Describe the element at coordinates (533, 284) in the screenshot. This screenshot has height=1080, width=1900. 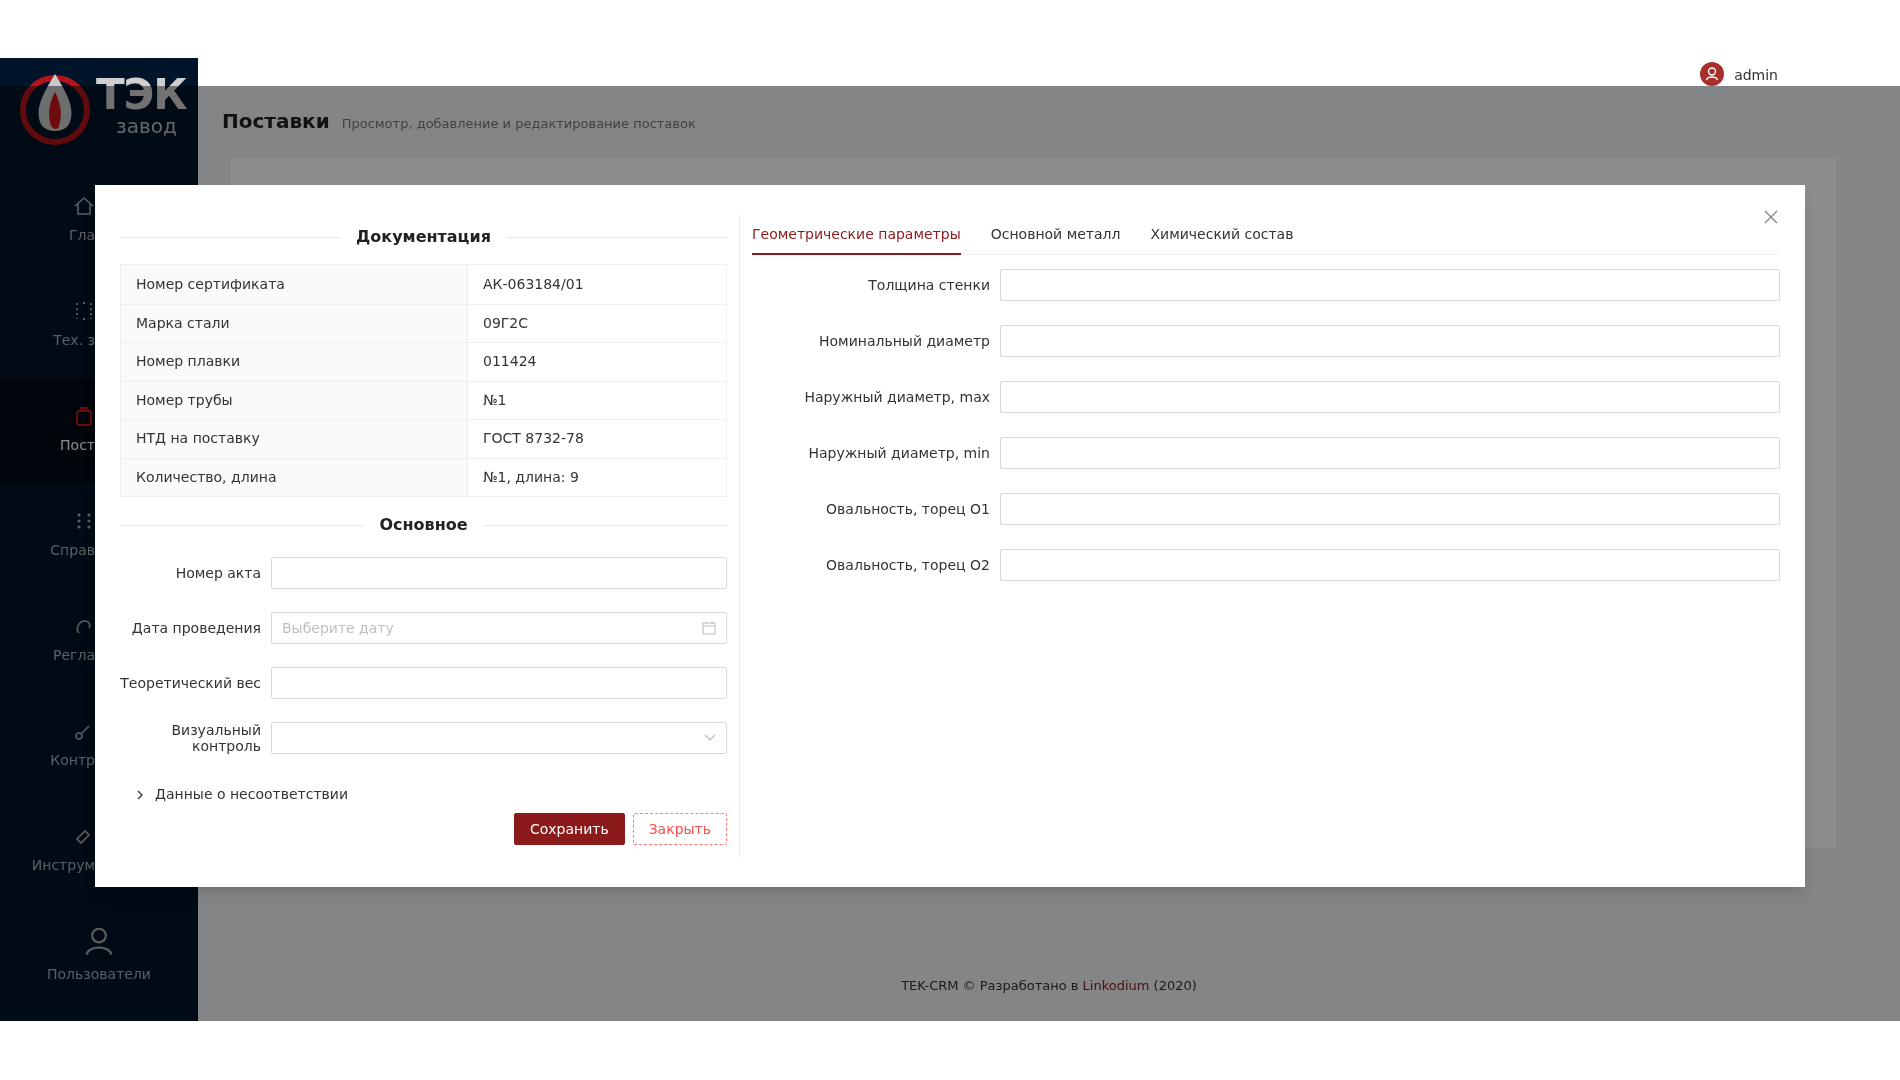
I see `table-value-cell-text: АК-063184/01` at that location.